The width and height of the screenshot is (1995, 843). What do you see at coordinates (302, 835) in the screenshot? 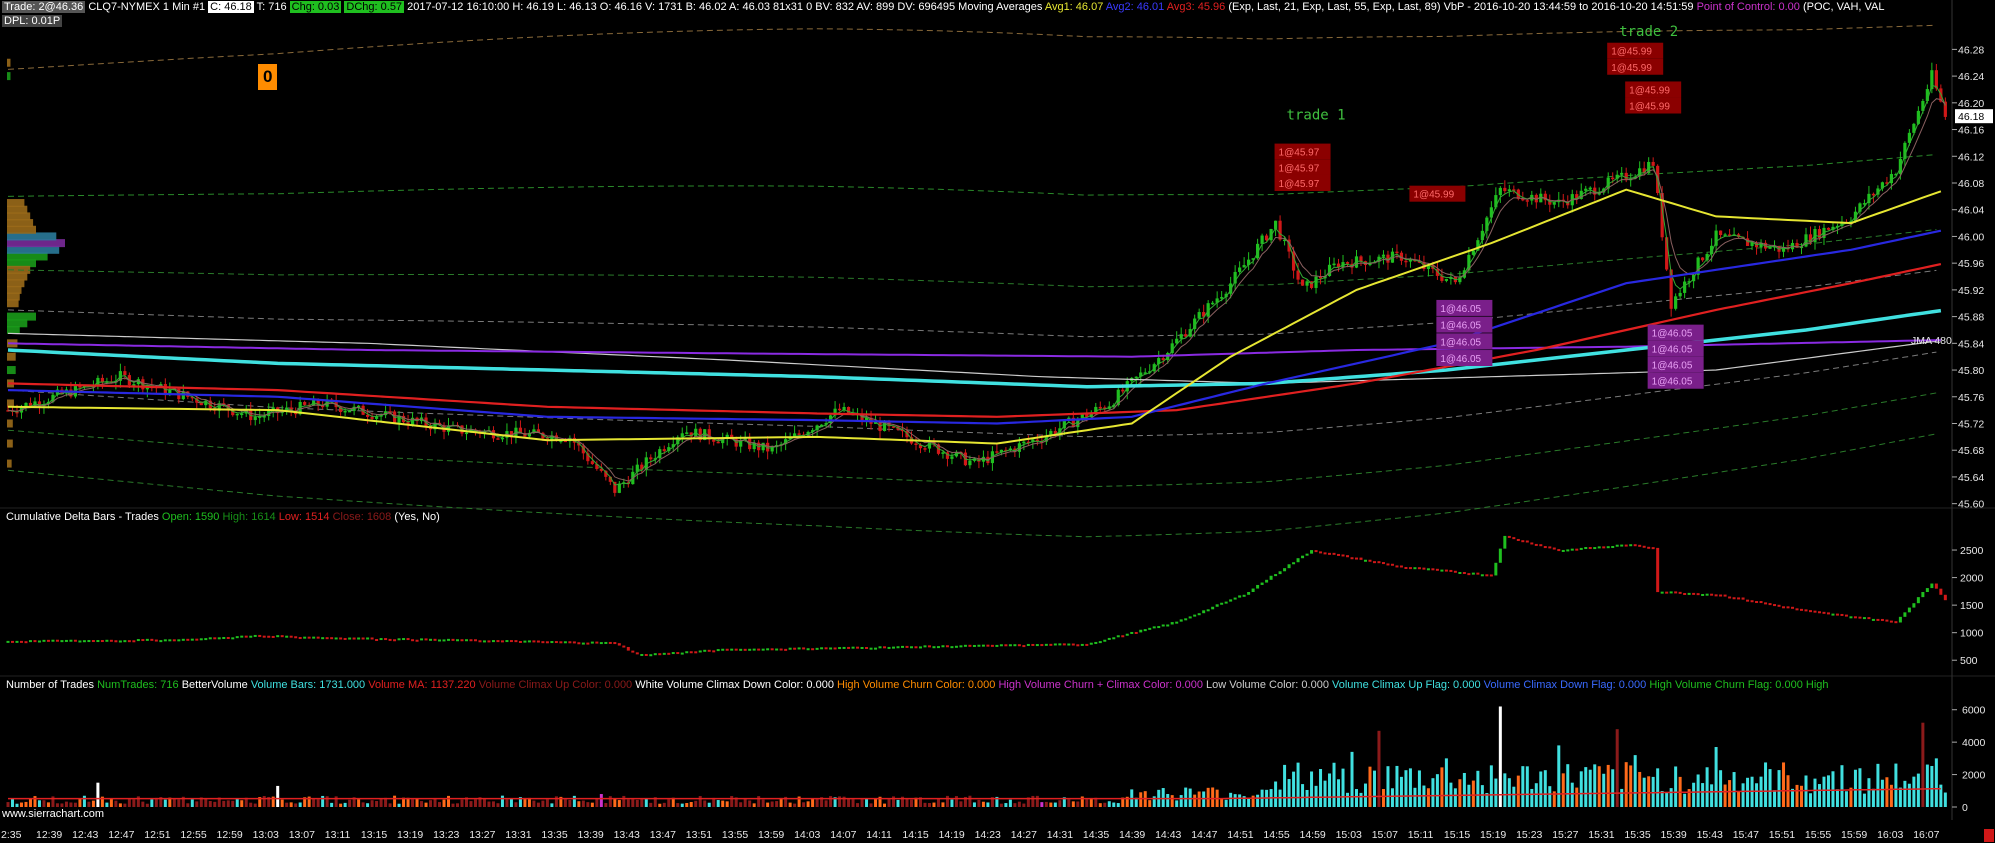
I see `time-tick-label: 13:07` at bounding box center [302, 835].